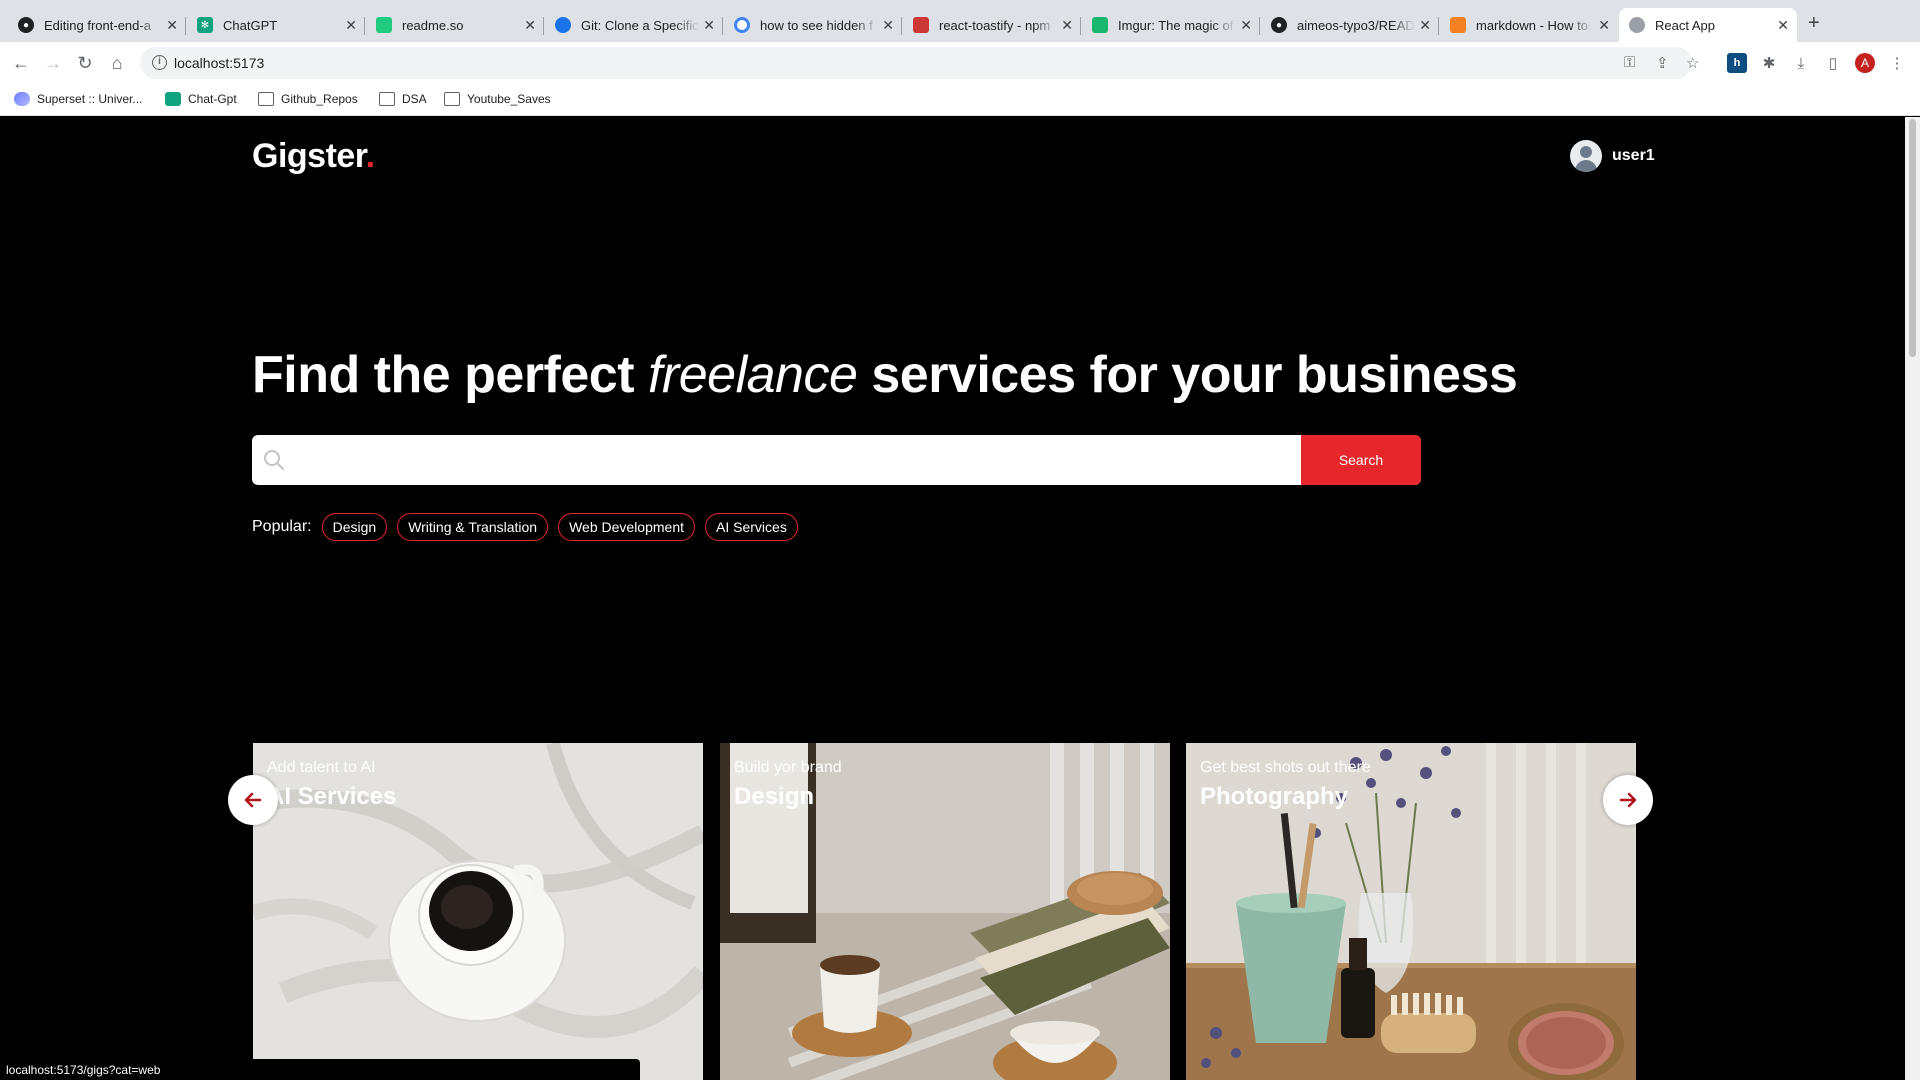 This screenshot has width=1920, height=1080. What do you see at coordinates (1586, 156) in the screenshot?
I see `avatar` at bounding box center [1586, 156].